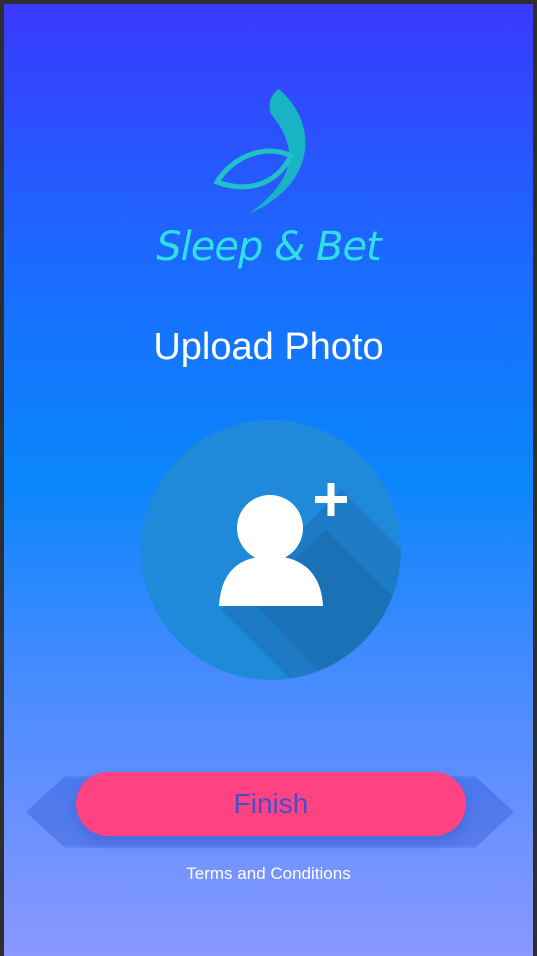  Describe the element at coordinates (268, 347) in the screenshot. I see `page-title: Upload Photo` at that location.